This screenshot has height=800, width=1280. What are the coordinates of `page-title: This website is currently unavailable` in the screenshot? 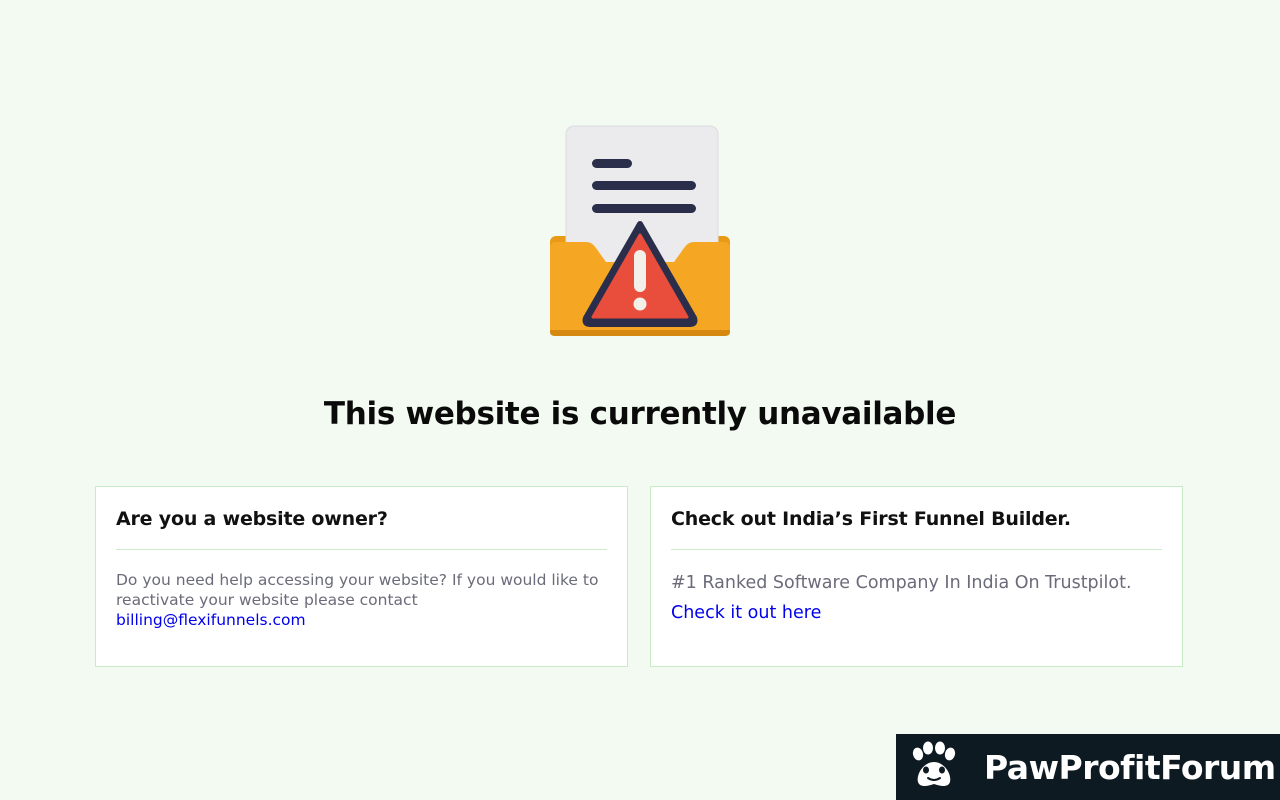 It's located at (640, 414).